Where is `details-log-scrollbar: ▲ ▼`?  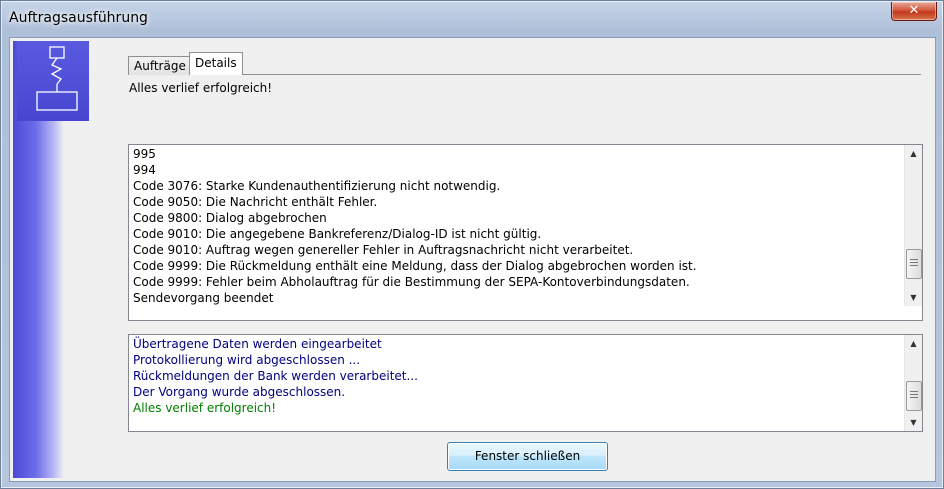
details-log-scrollbar: ▲ ▼ is located at coordinates (913, 225).